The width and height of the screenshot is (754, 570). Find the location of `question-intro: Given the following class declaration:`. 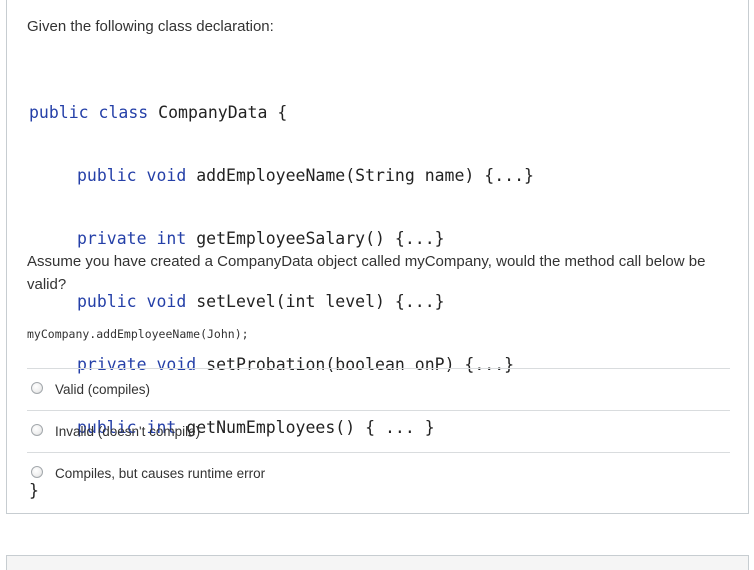

question-intro: Given the following class declaration: is located at coordinates (150, 26).